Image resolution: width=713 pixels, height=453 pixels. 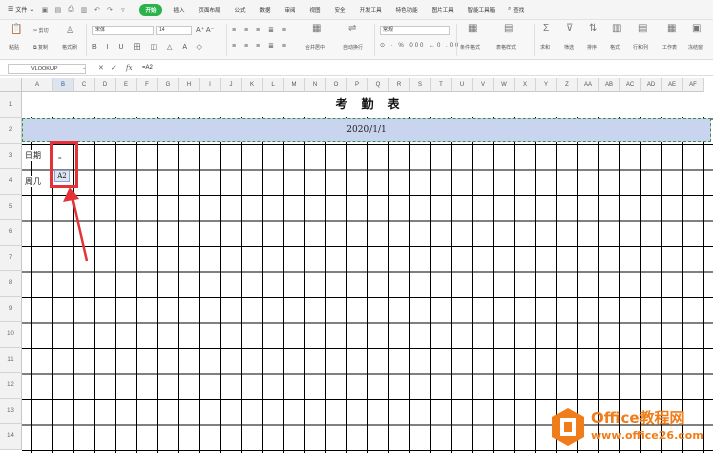 What do you see at coordinates (63, 85) in the screenshot?
I see `column-header-b: B` at bounding box center [63, 85].